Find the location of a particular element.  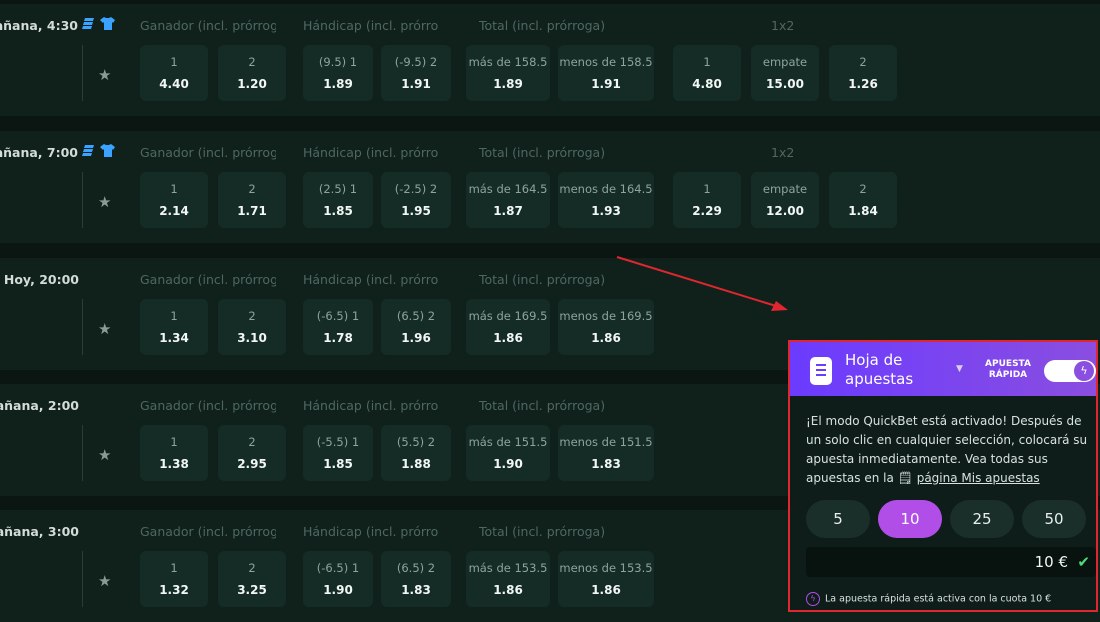

odds-button: empate 15.00 is located at coordinates (785, 73).